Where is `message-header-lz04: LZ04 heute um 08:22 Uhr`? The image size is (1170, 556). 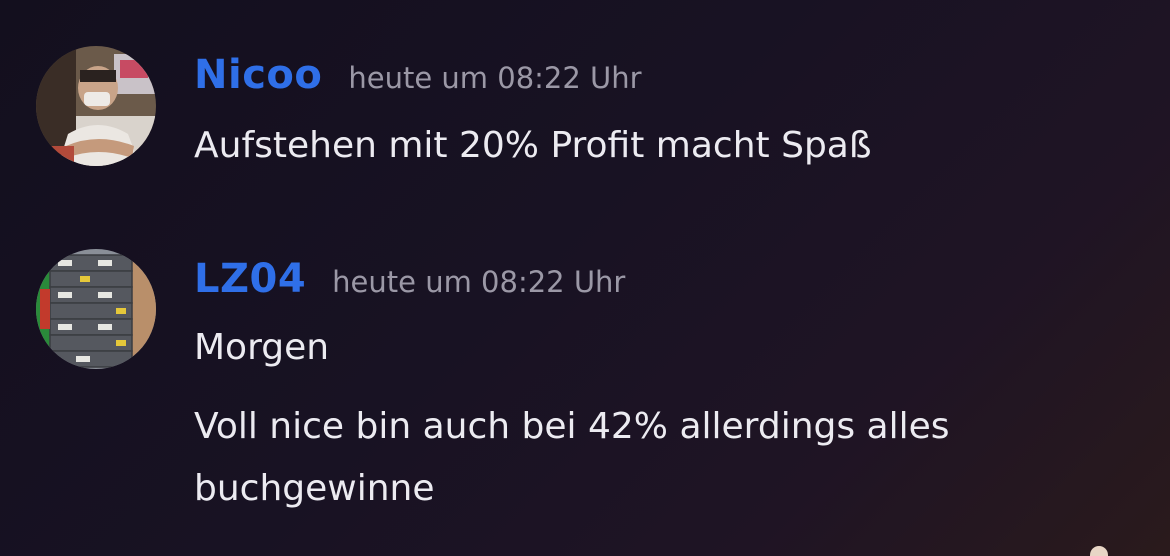 message-header-lz04: LZ04 heute um 08:22 Uhr is located at coordinates (409, 279).